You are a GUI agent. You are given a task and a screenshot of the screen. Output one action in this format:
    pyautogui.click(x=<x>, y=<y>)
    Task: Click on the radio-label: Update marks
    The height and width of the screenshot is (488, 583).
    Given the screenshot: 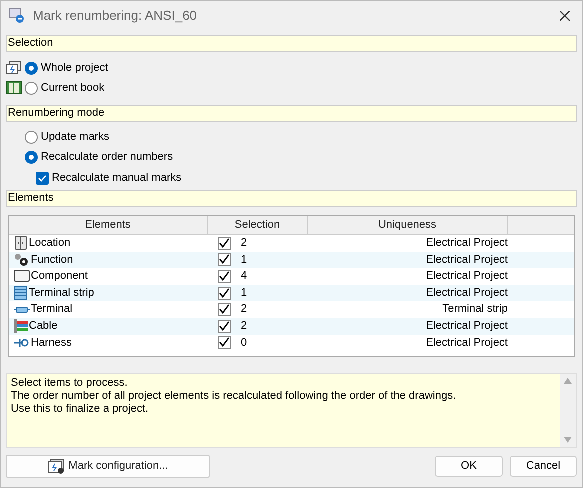 What is the action you would take?
    pyautogui.click(x=75, y=137)
    